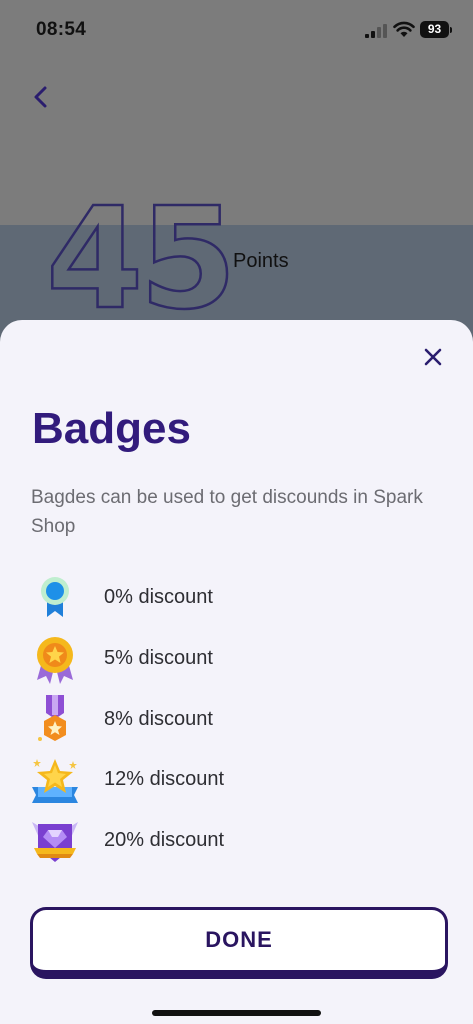  I want to click on star-banner-icon, so click(55, 781).